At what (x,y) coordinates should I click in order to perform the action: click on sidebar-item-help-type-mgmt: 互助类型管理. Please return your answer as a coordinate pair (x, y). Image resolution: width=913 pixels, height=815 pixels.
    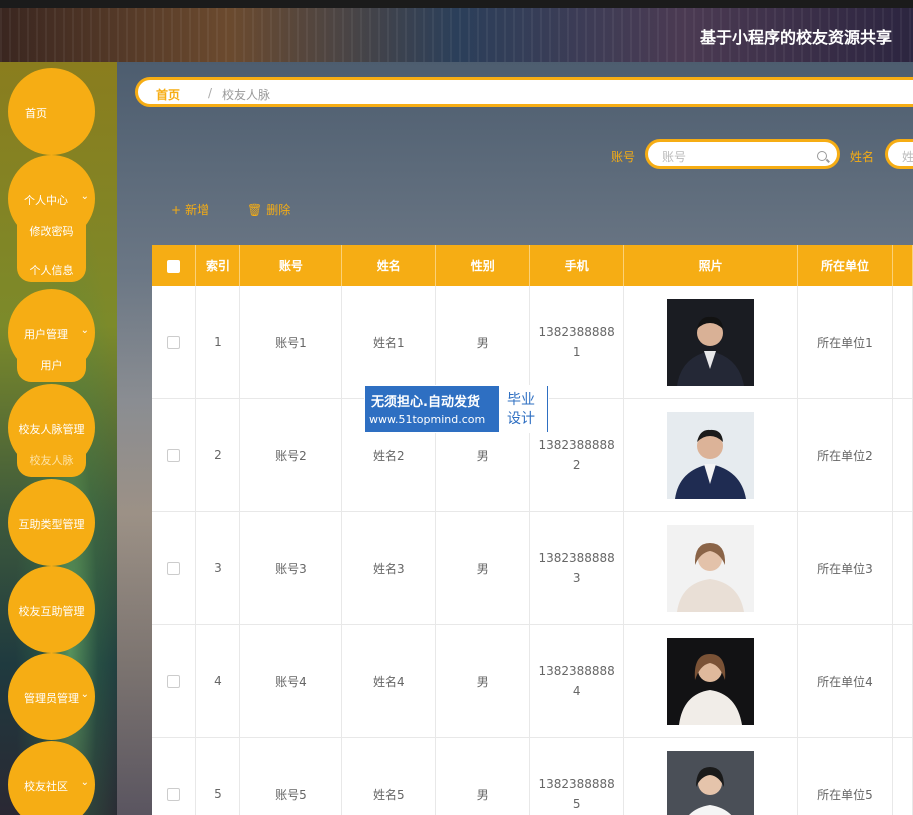
    Looking at the image, I should click on (51, 522).